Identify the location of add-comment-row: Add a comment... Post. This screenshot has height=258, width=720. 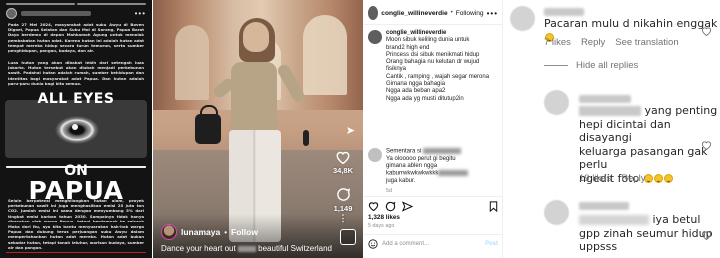
(433, 244).